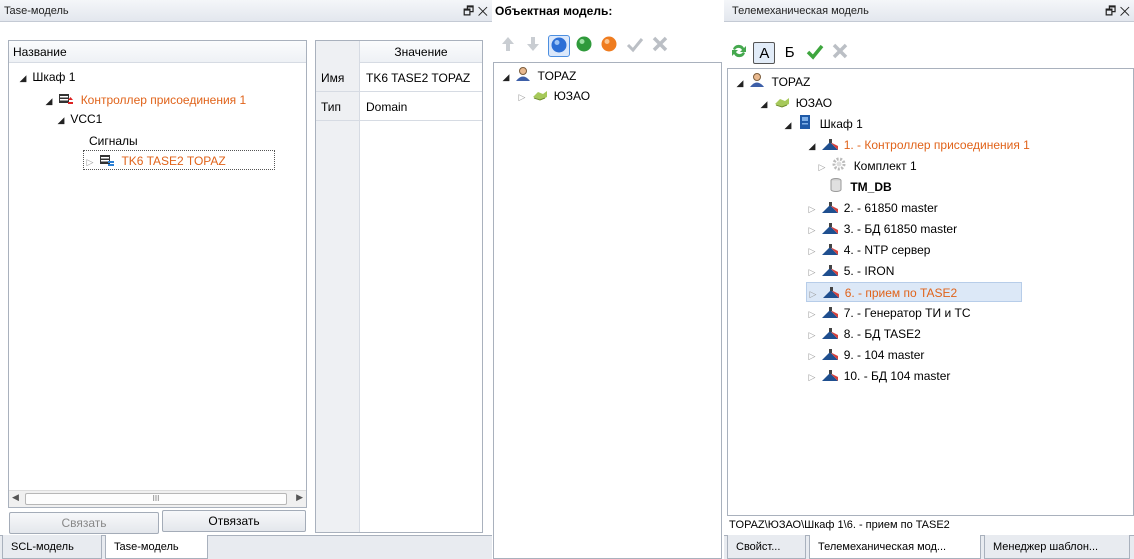 This screenshot has width=1134, height=559. Describe the element at coordinates (918, 145) in the screenshot. I see `tree-node-controller: ◢ 1. - Контроллер присоединения 1` at that location.